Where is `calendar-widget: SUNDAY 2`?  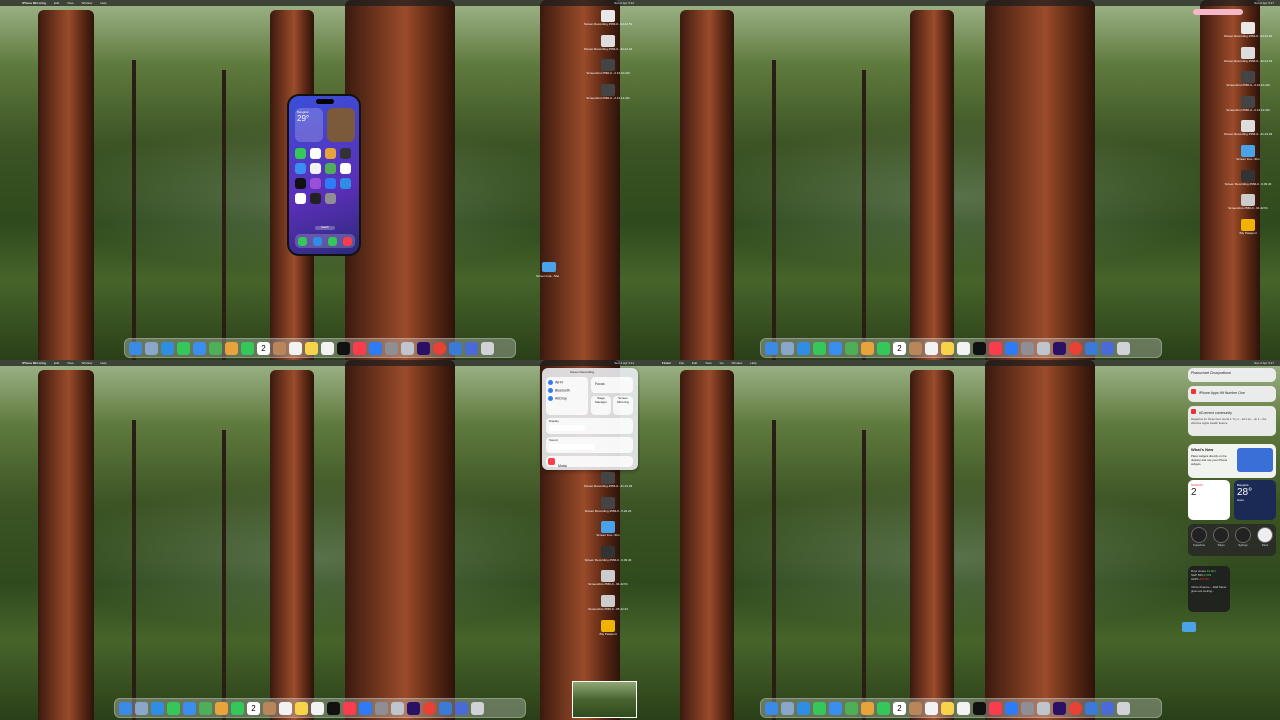 calendar-widget: SUNDAY 2 is located at coordinates (1209, 500).